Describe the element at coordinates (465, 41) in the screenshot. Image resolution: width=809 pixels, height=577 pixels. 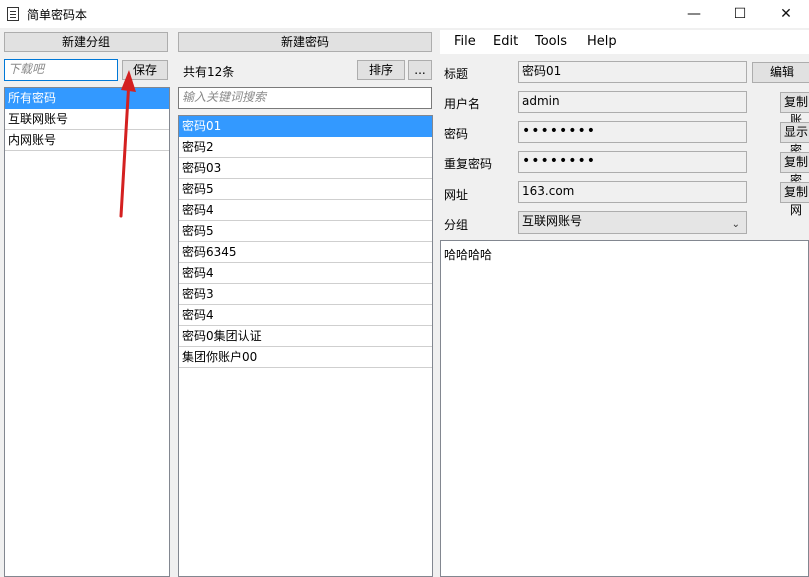
I see `menu-file: File` at that location.